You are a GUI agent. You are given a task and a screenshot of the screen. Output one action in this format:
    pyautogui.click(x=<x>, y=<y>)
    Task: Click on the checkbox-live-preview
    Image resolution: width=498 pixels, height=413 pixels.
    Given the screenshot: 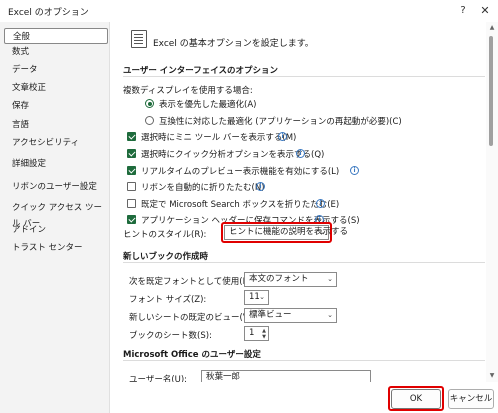 What is the action you would take?
    pyautogui.click(x=131, y=170)
    